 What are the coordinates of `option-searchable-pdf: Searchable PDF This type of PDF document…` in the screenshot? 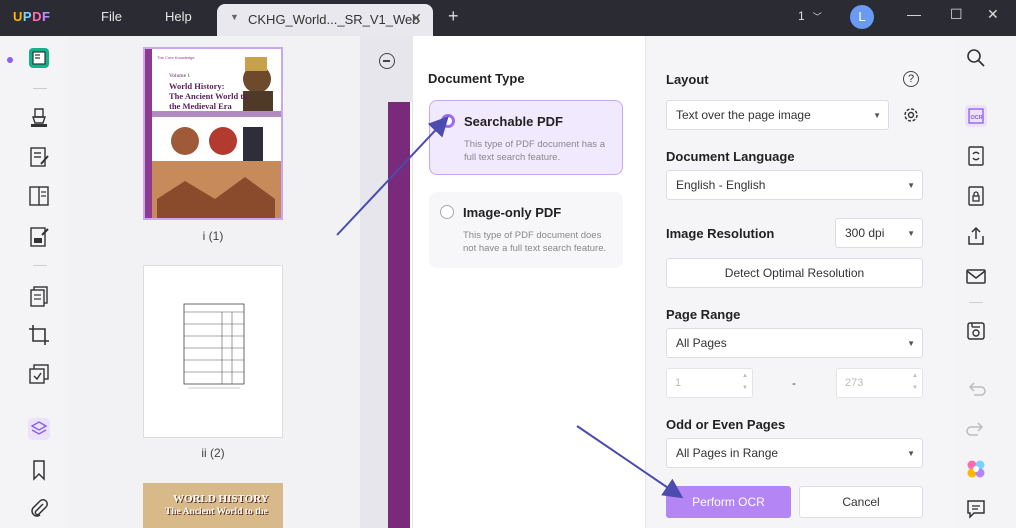 It's located at (526, 137).